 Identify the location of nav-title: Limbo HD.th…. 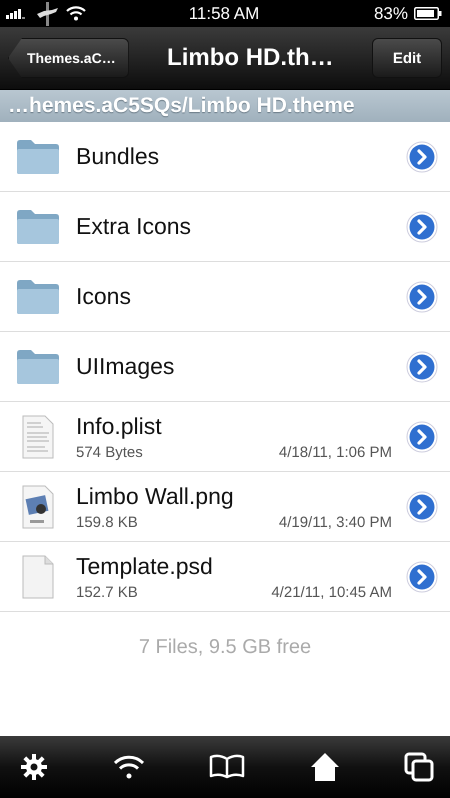
(250, 58).